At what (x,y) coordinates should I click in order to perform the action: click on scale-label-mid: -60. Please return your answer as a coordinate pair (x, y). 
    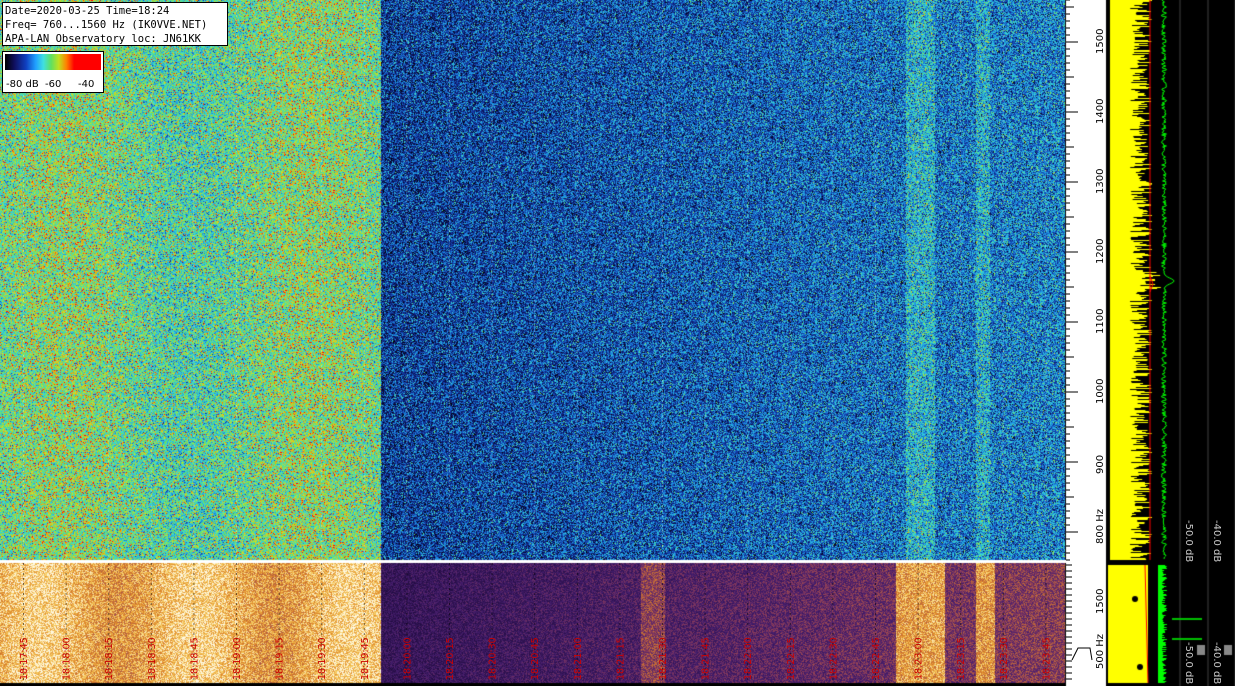
    Looking at the image, I should click on (53, 84).